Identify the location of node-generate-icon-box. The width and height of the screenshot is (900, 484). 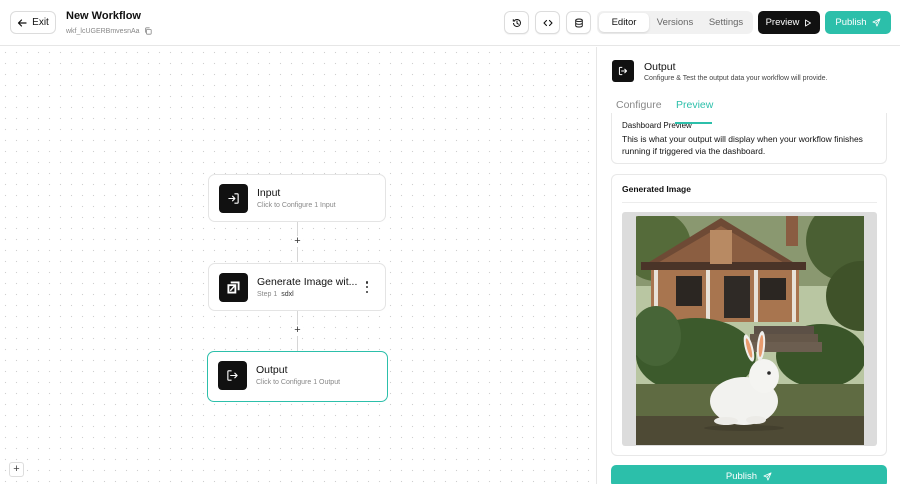
(233, 287).